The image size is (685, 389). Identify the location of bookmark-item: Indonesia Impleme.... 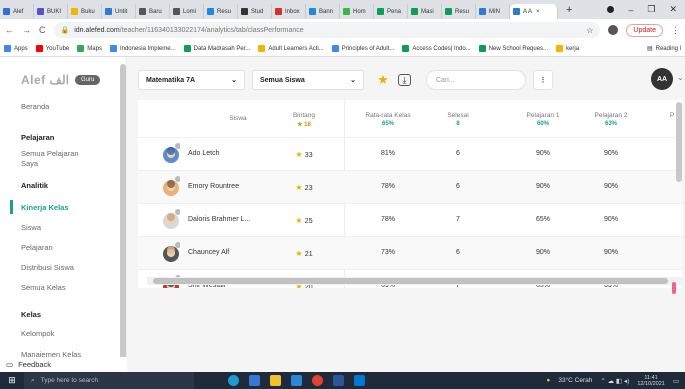
(142, 48).